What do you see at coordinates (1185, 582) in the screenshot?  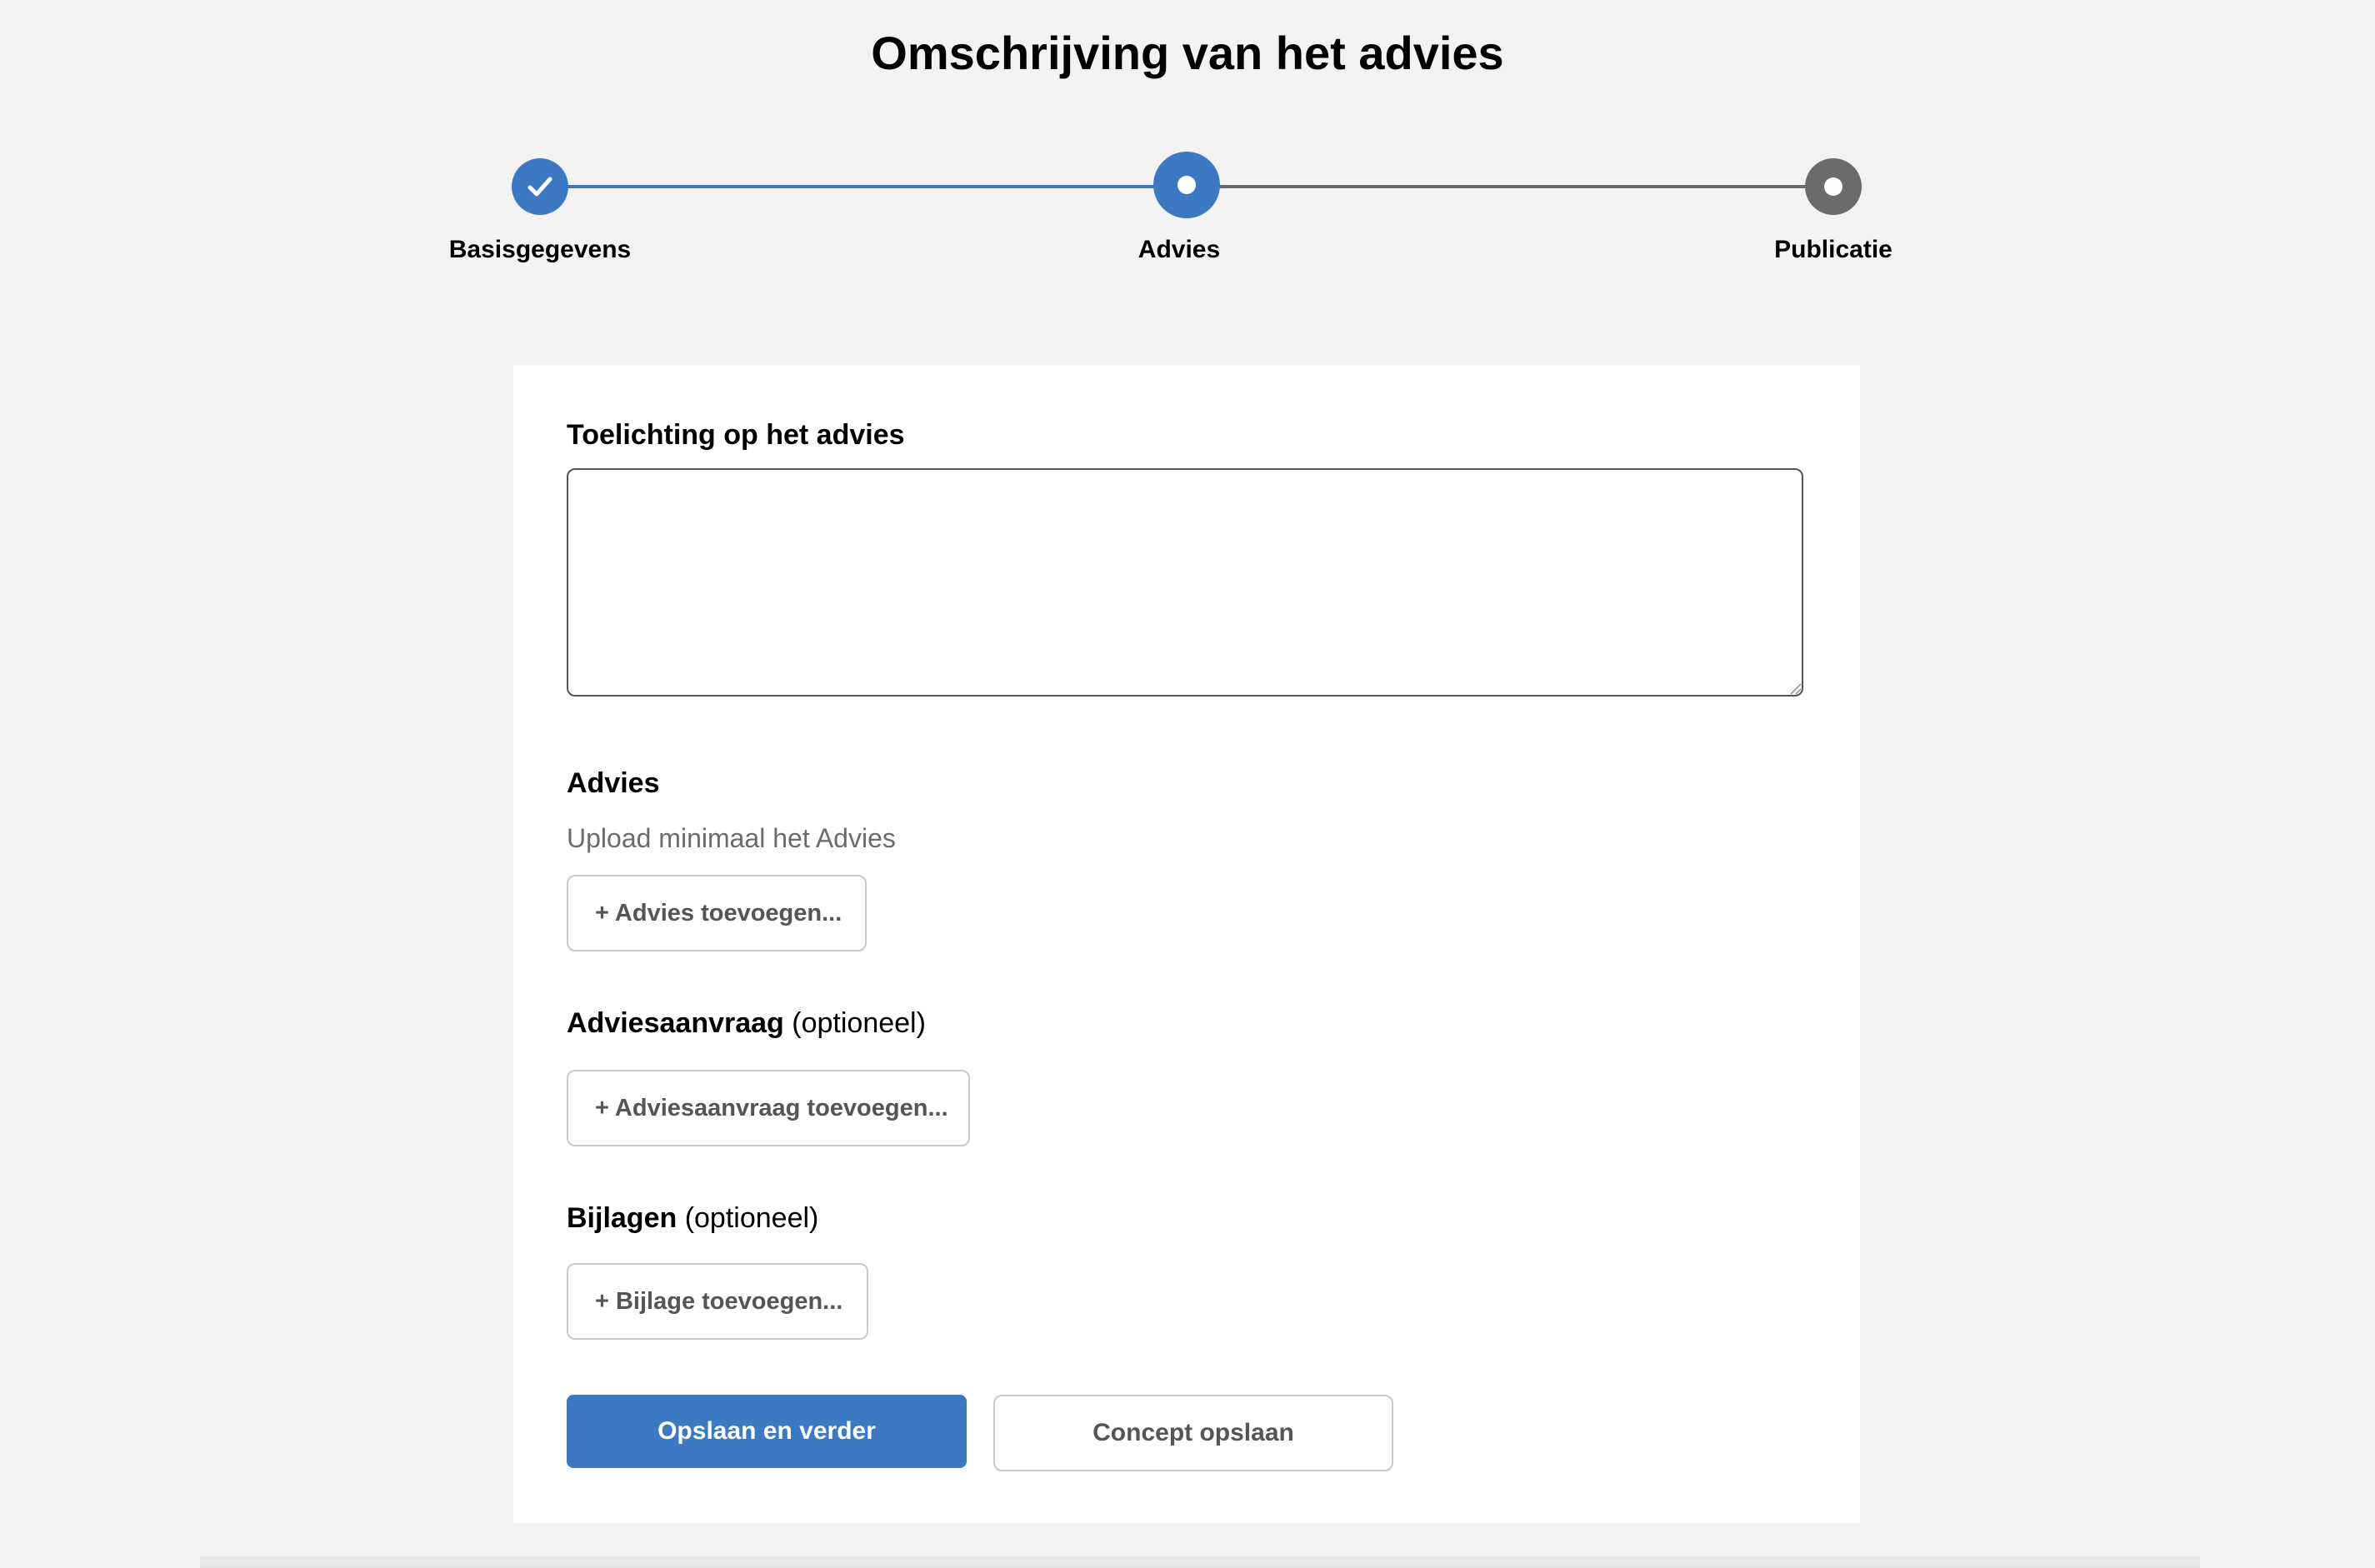 I see `toelichting-textarea` at bounding box center [1185, 582].